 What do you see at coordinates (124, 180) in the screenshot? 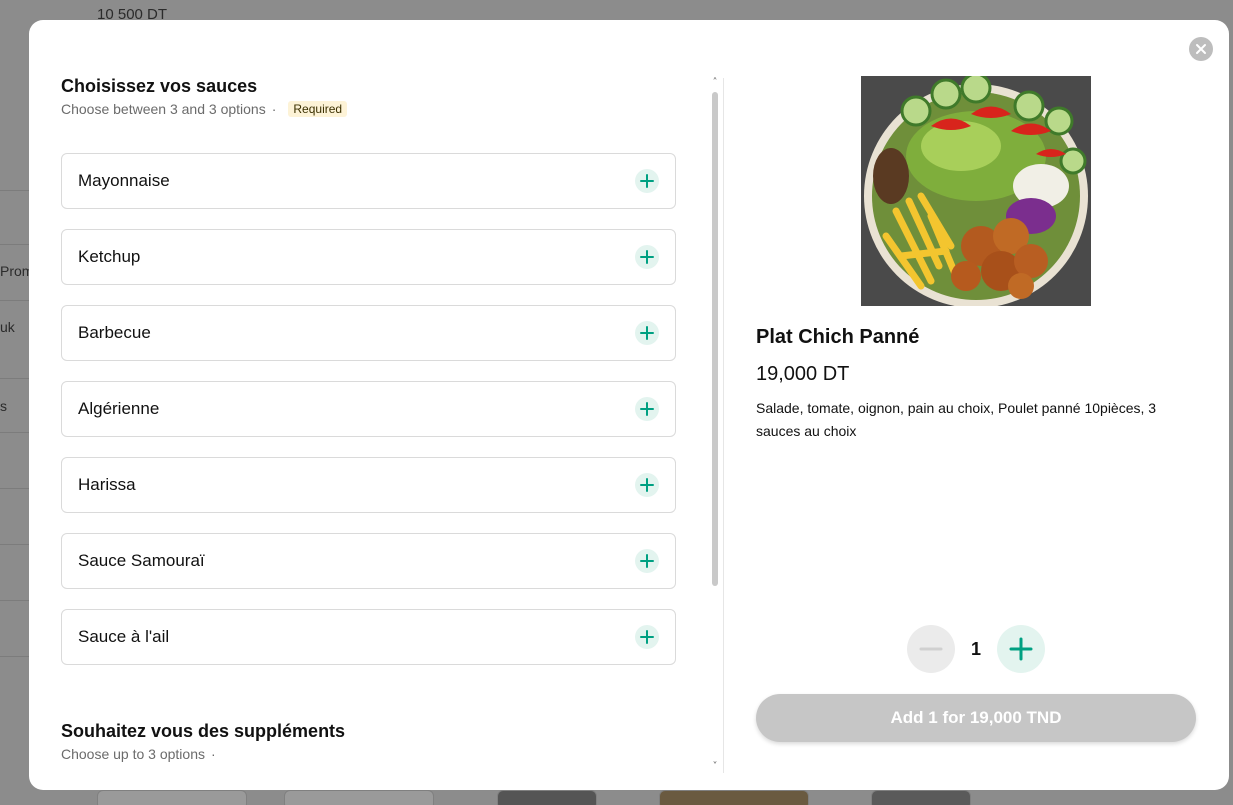
I see `option-label: Mayonnaise` at bounding box center [124, 180].